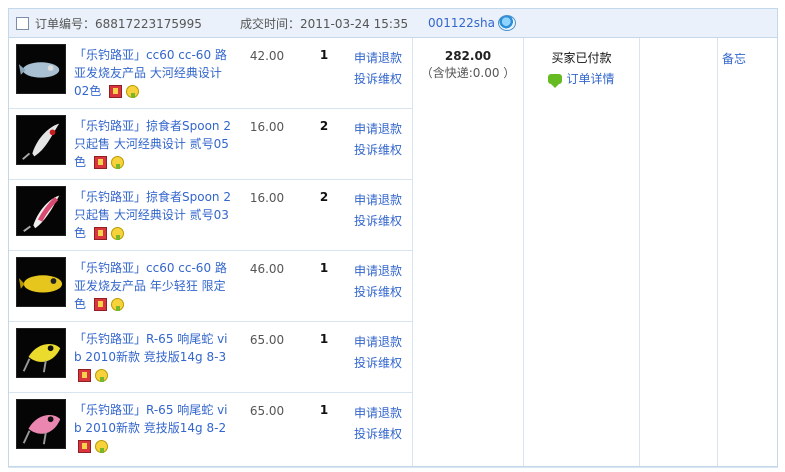  Describe the element at coordinates (507, 23) in the screenshot. I see `wangwang-chat-icon` at that location.